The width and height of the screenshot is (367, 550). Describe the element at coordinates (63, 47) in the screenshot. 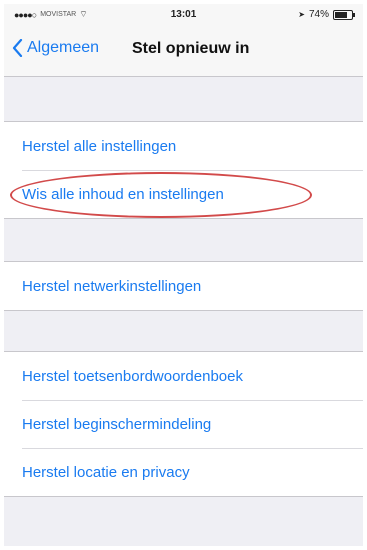

I see `back-button-label: Algemeen` at that location.